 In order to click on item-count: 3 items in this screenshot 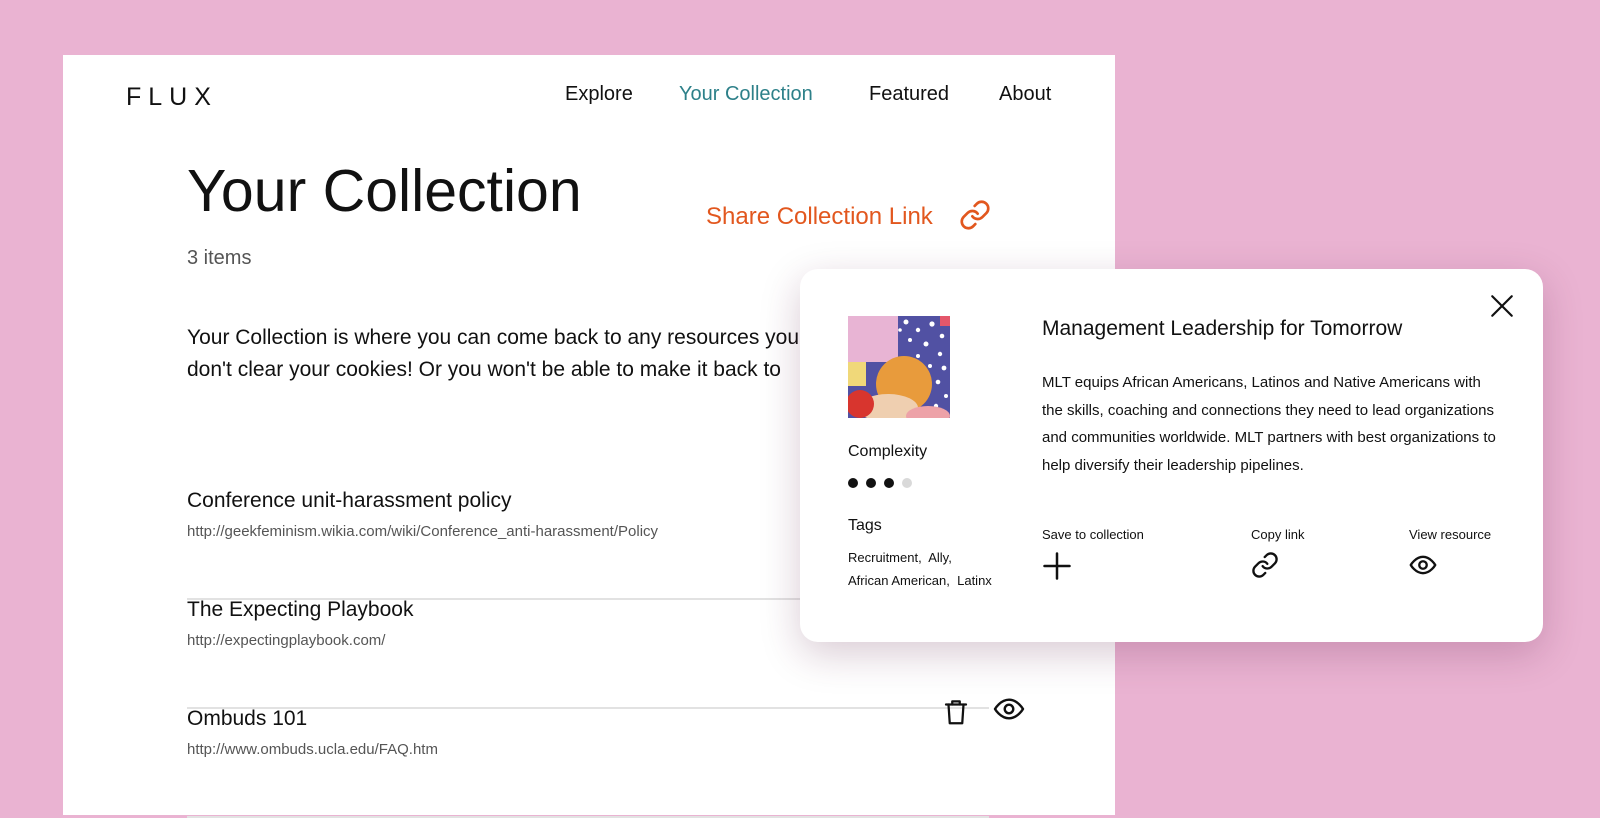, I will do `click(219, 258)`.